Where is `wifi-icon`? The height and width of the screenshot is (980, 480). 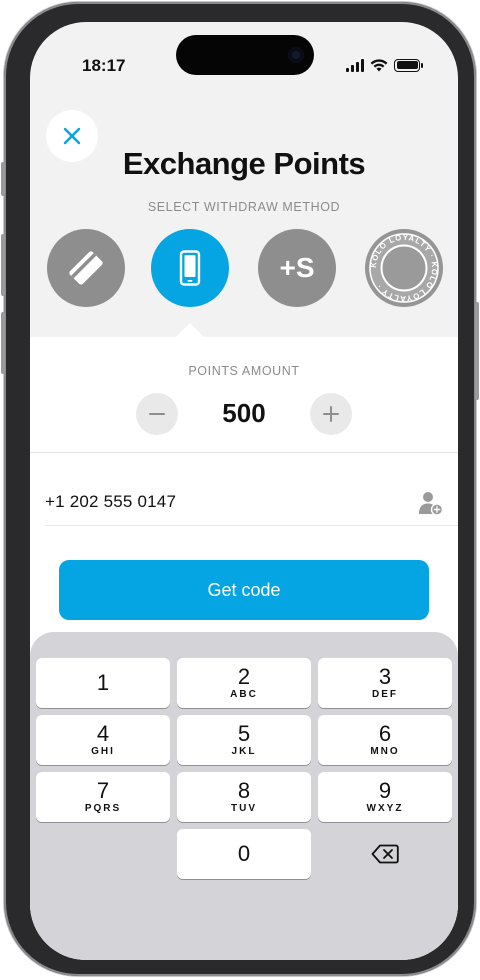 wifi-icon is located at coordinates (379, 64).